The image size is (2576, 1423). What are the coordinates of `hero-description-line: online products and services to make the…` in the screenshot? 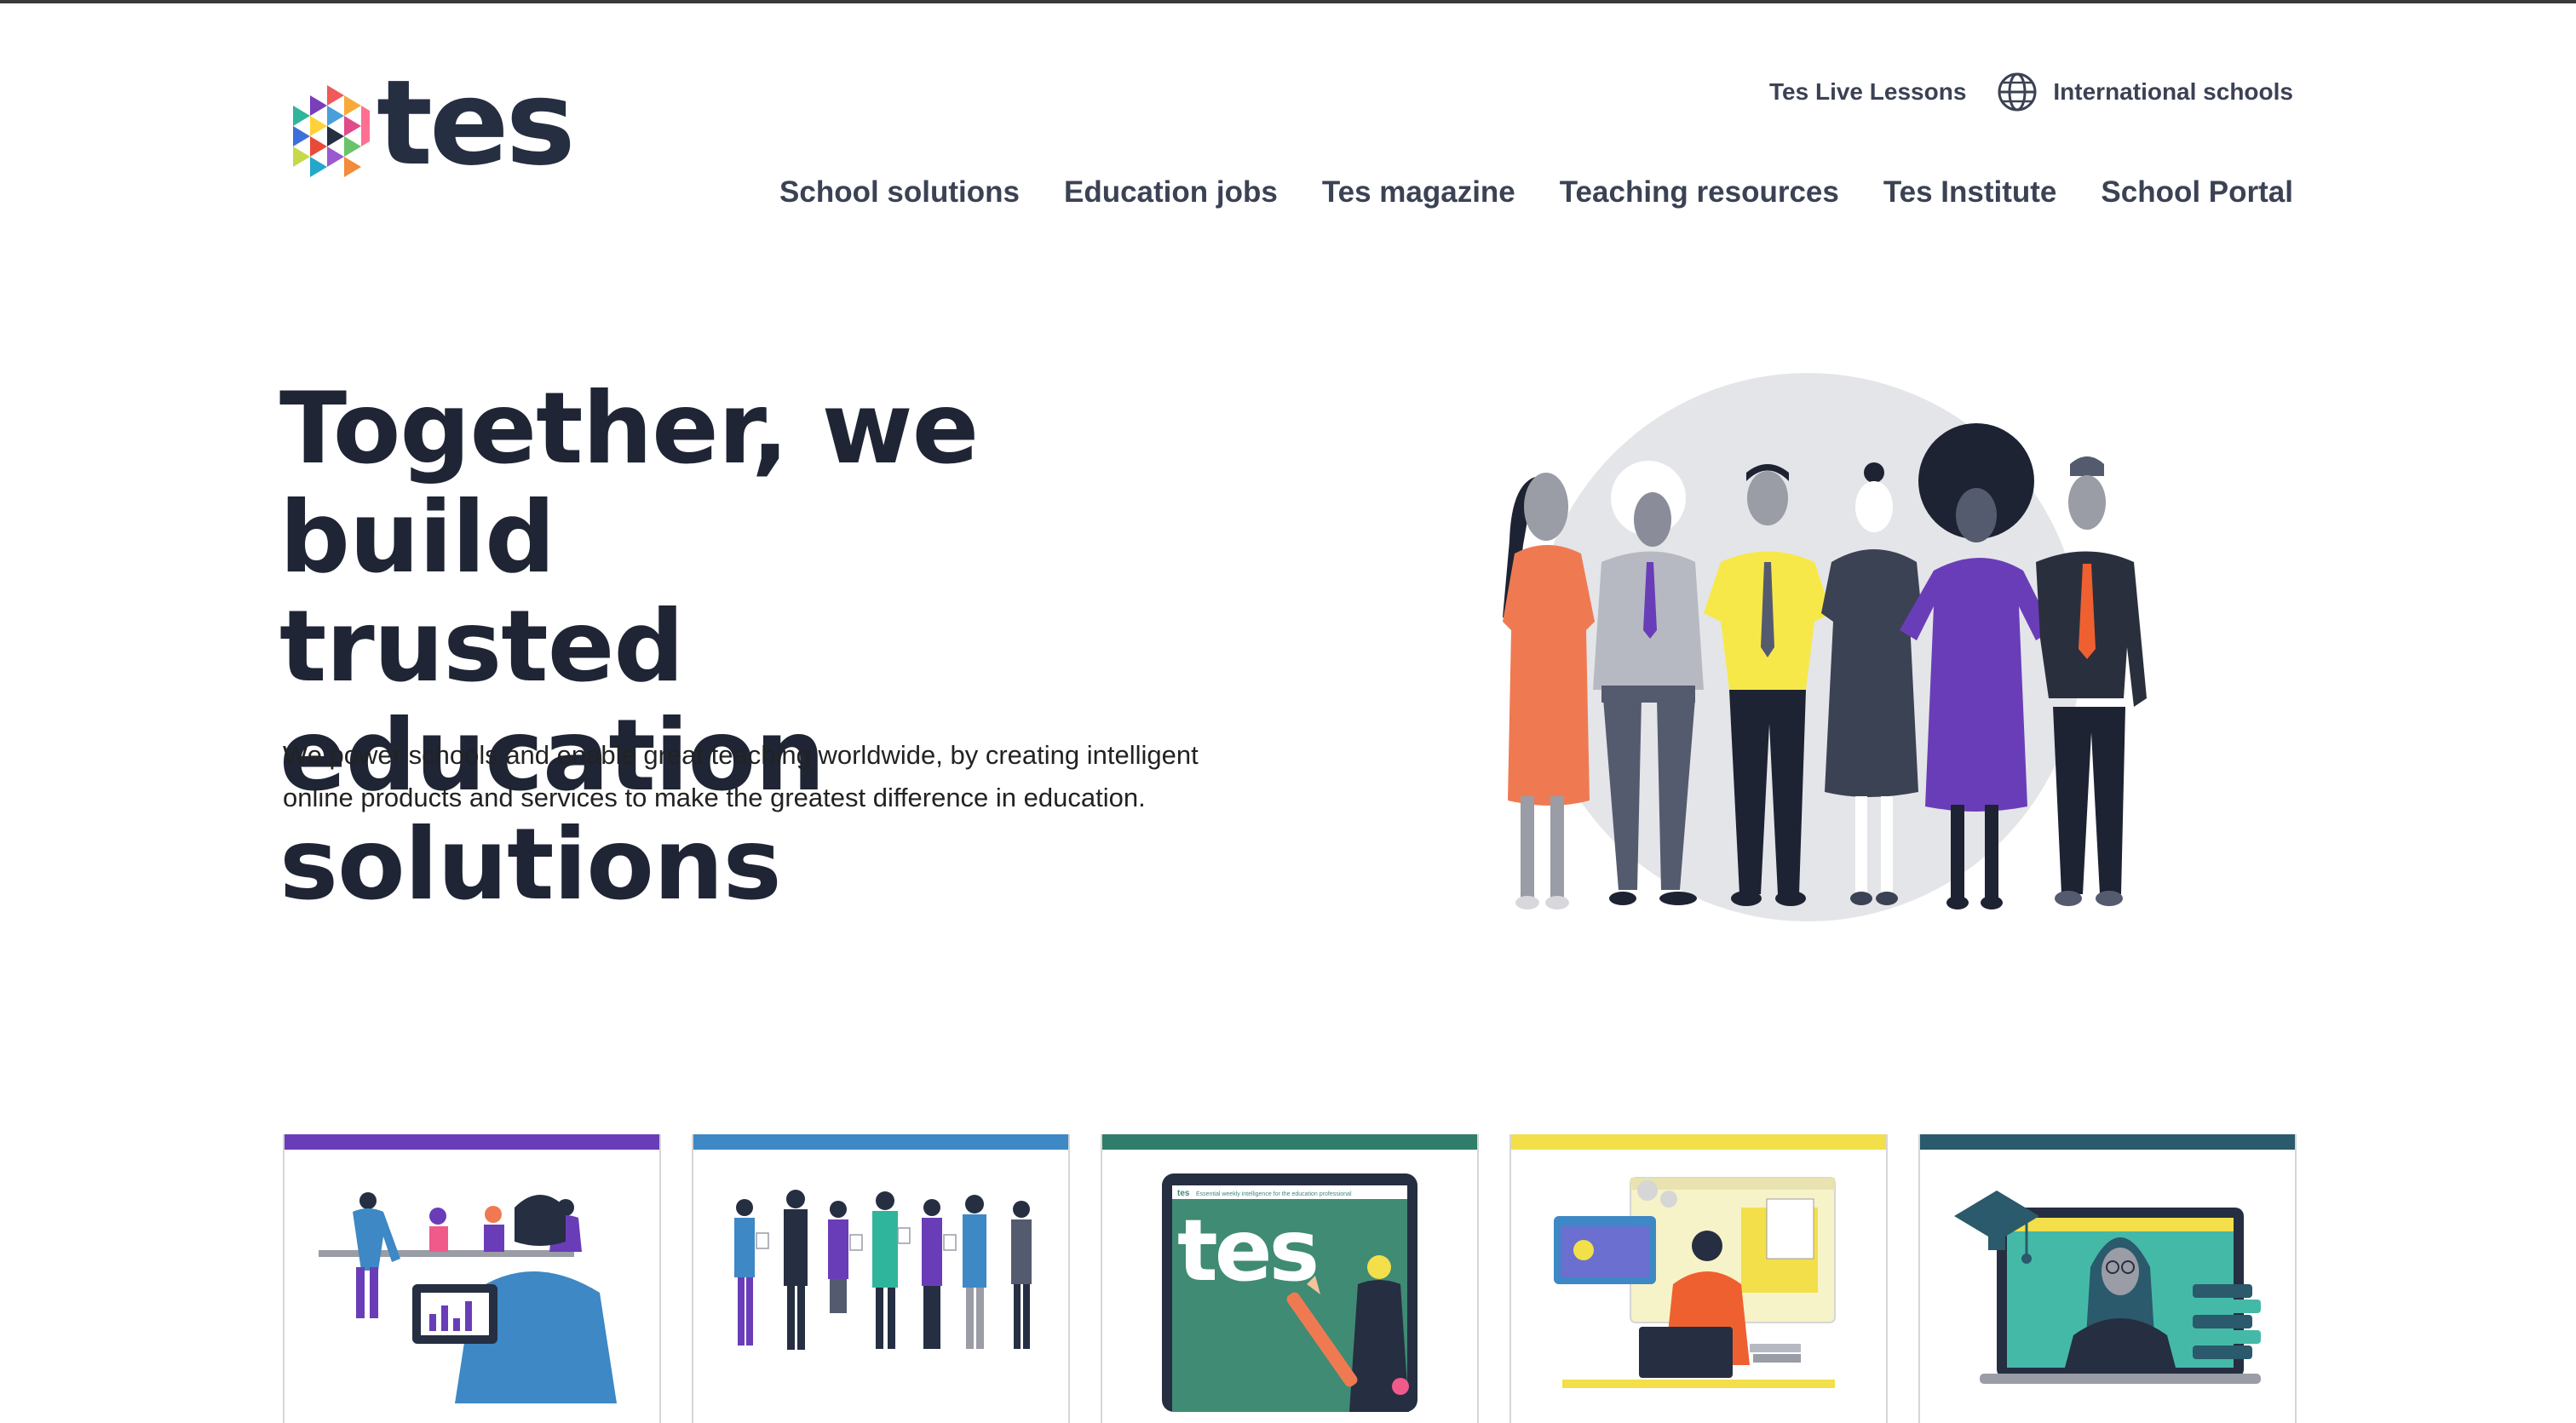 It's located at (715, 797).